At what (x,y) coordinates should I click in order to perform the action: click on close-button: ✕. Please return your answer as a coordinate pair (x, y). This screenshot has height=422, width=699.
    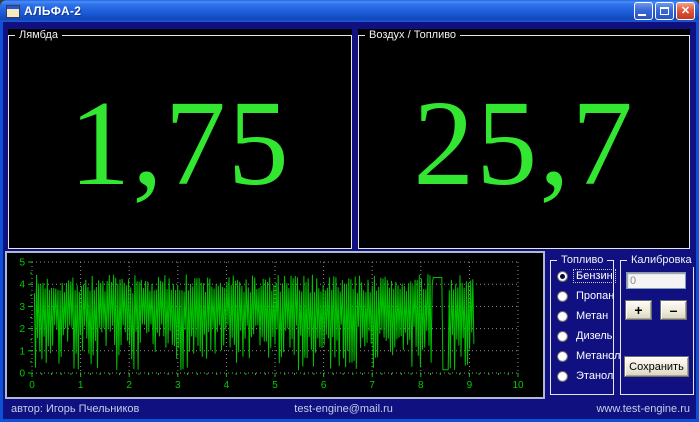
    Looking at the image, I should click on (685, 11).